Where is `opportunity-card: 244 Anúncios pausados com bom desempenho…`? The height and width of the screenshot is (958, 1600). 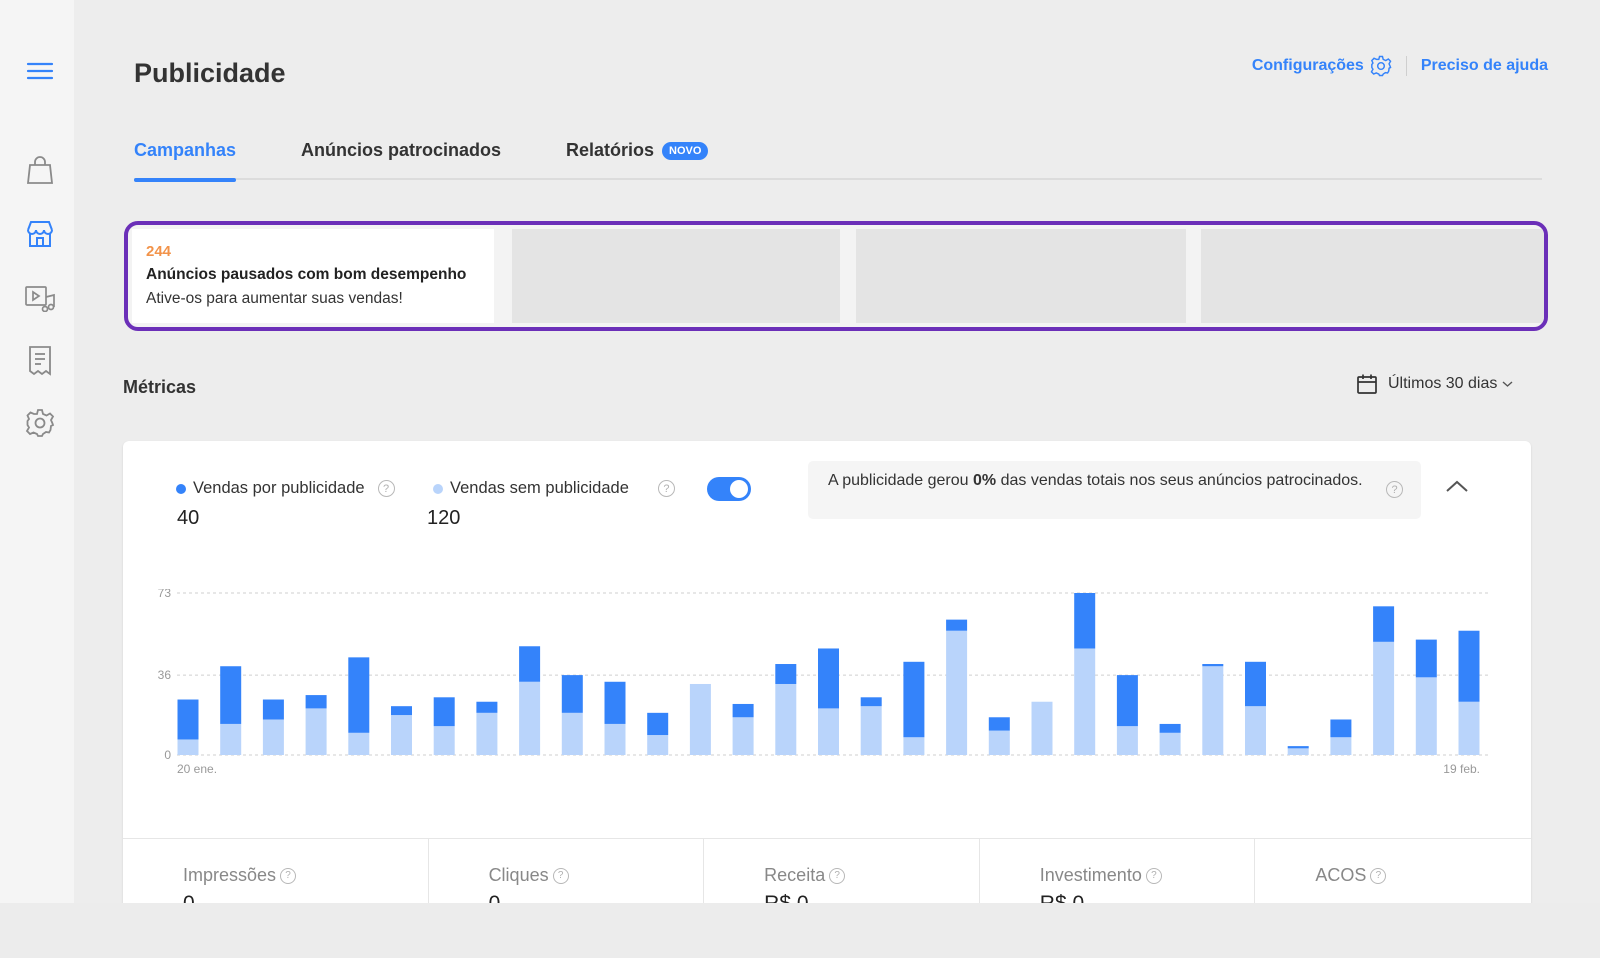 opportunity-card: 244 Anúncios pausados com bom desempenho… is located at coordinates (313, 276).